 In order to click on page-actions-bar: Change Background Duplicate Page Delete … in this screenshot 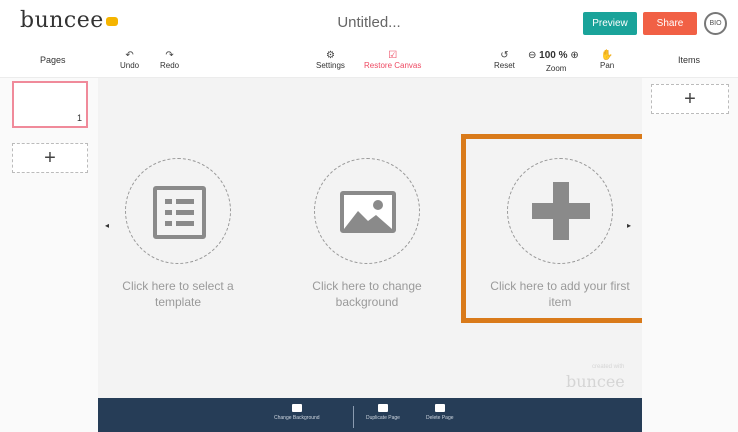, I will do `click(370, 415)`.